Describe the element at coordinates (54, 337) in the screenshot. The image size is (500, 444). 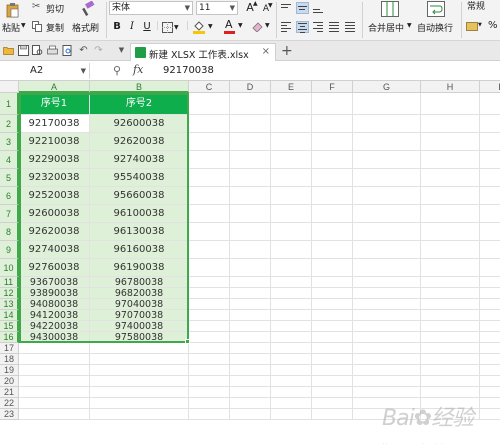
I see `data-cell: 94300038` at that location.